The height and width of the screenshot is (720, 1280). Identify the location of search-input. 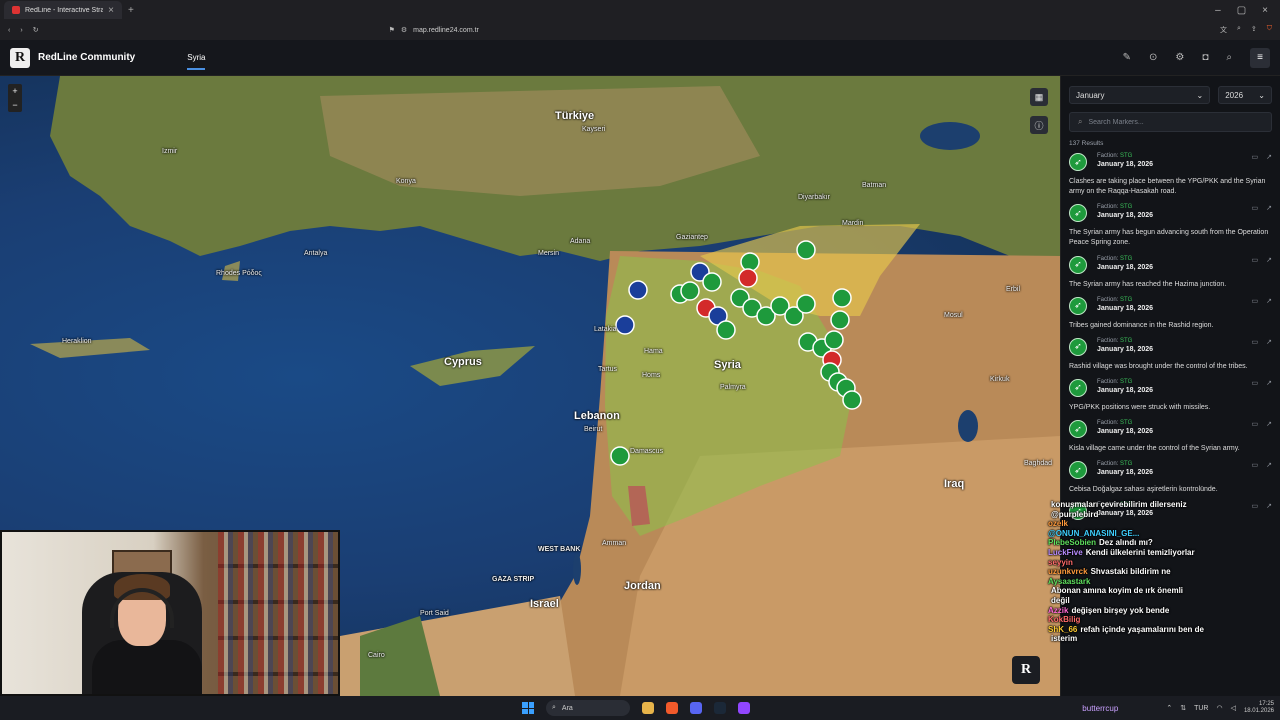
(1163, 122).